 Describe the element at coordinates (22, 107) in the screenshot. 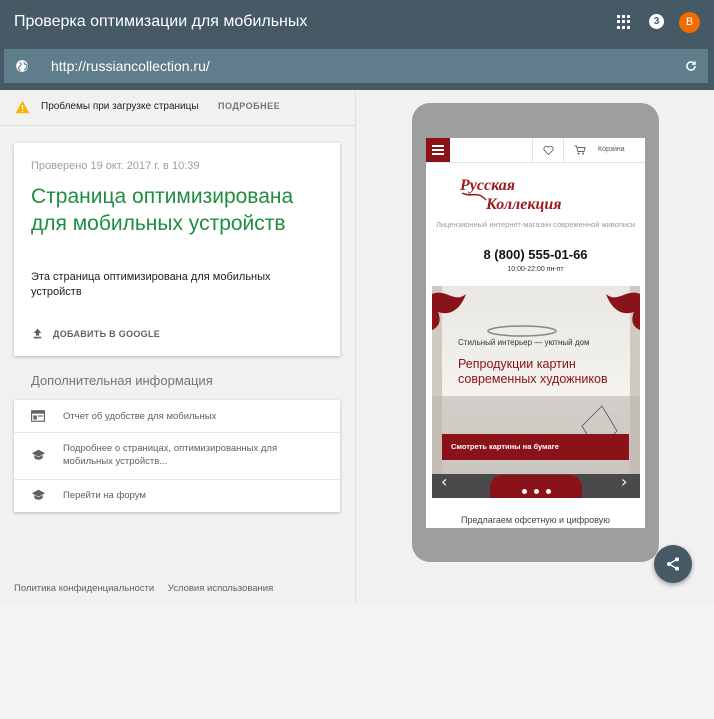

I see `warning-icon` at that location.